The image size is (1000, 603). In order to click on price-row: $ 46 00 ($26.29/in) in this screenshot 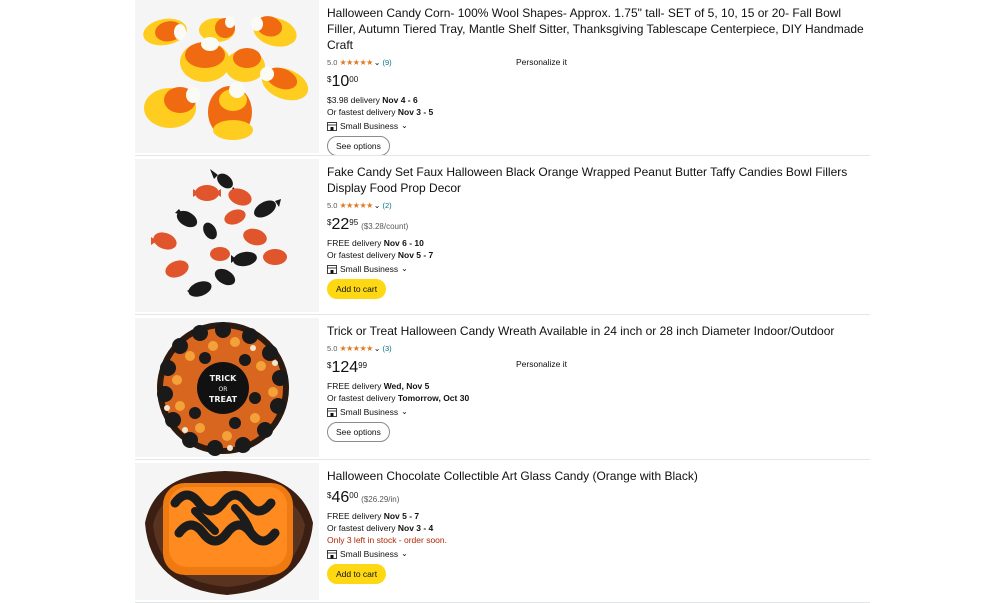, I will do `click(597, 499)`.